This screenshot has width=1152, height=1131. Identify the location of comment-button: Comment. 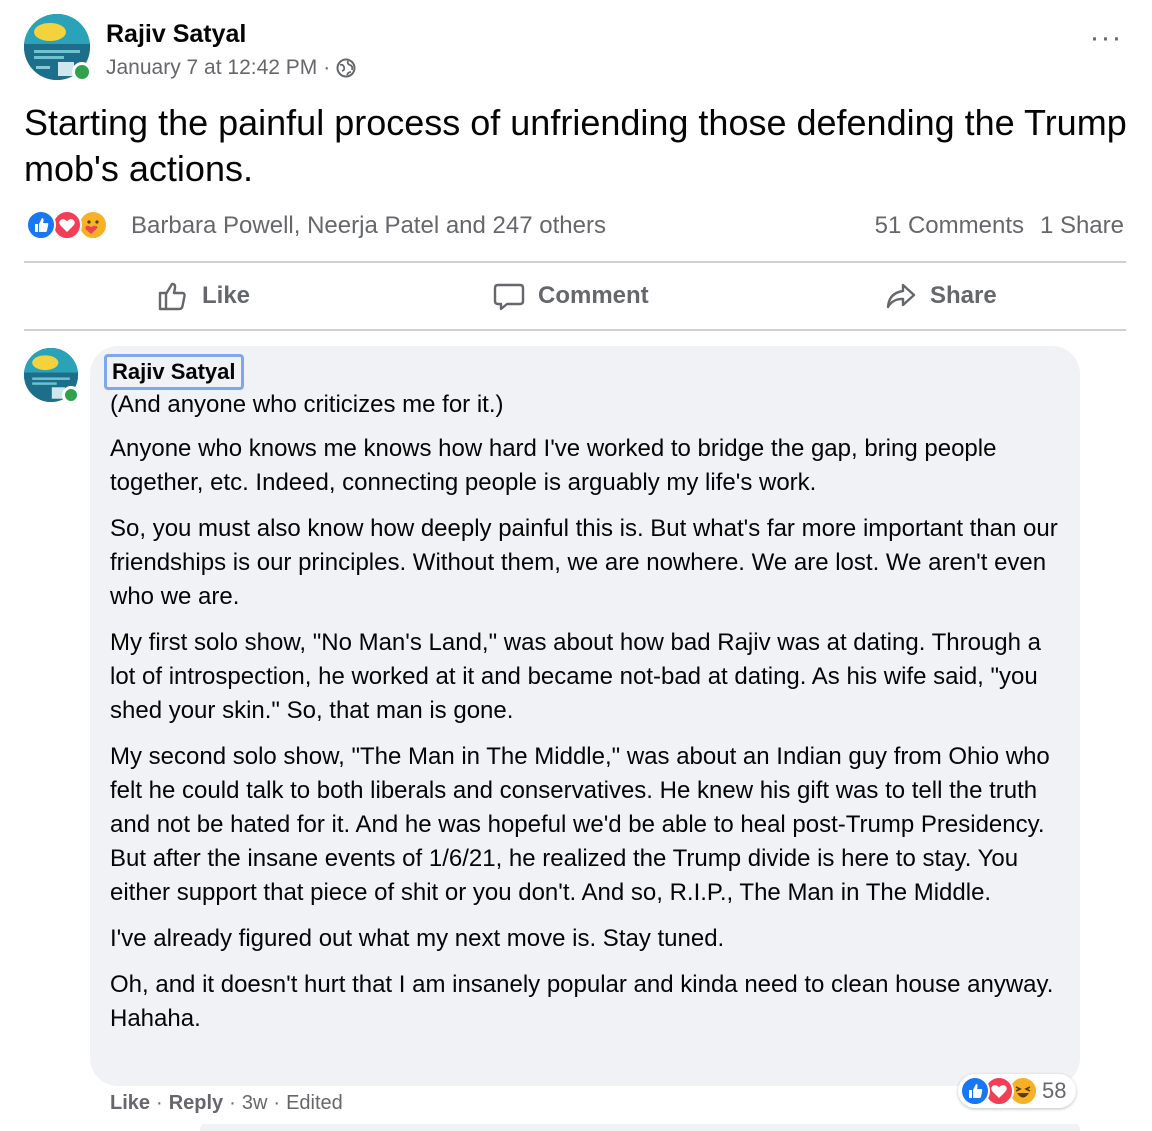
(570, 296).